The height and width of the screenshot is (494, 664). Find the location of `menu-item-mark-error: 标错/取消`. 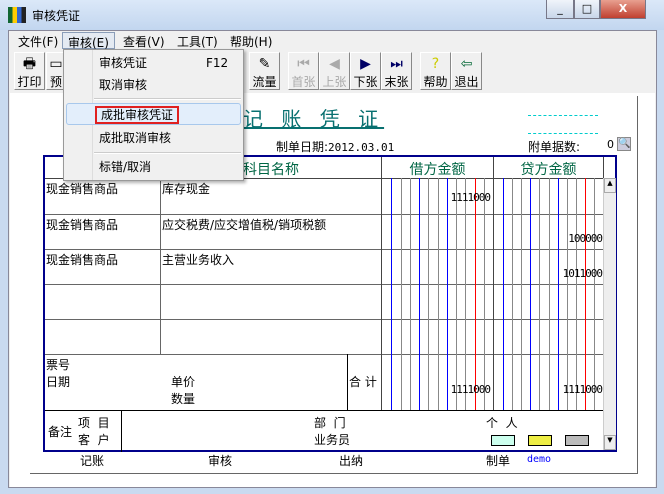

menu-item-mark-error: 标错/取消 is located at coordinates (153, 167).